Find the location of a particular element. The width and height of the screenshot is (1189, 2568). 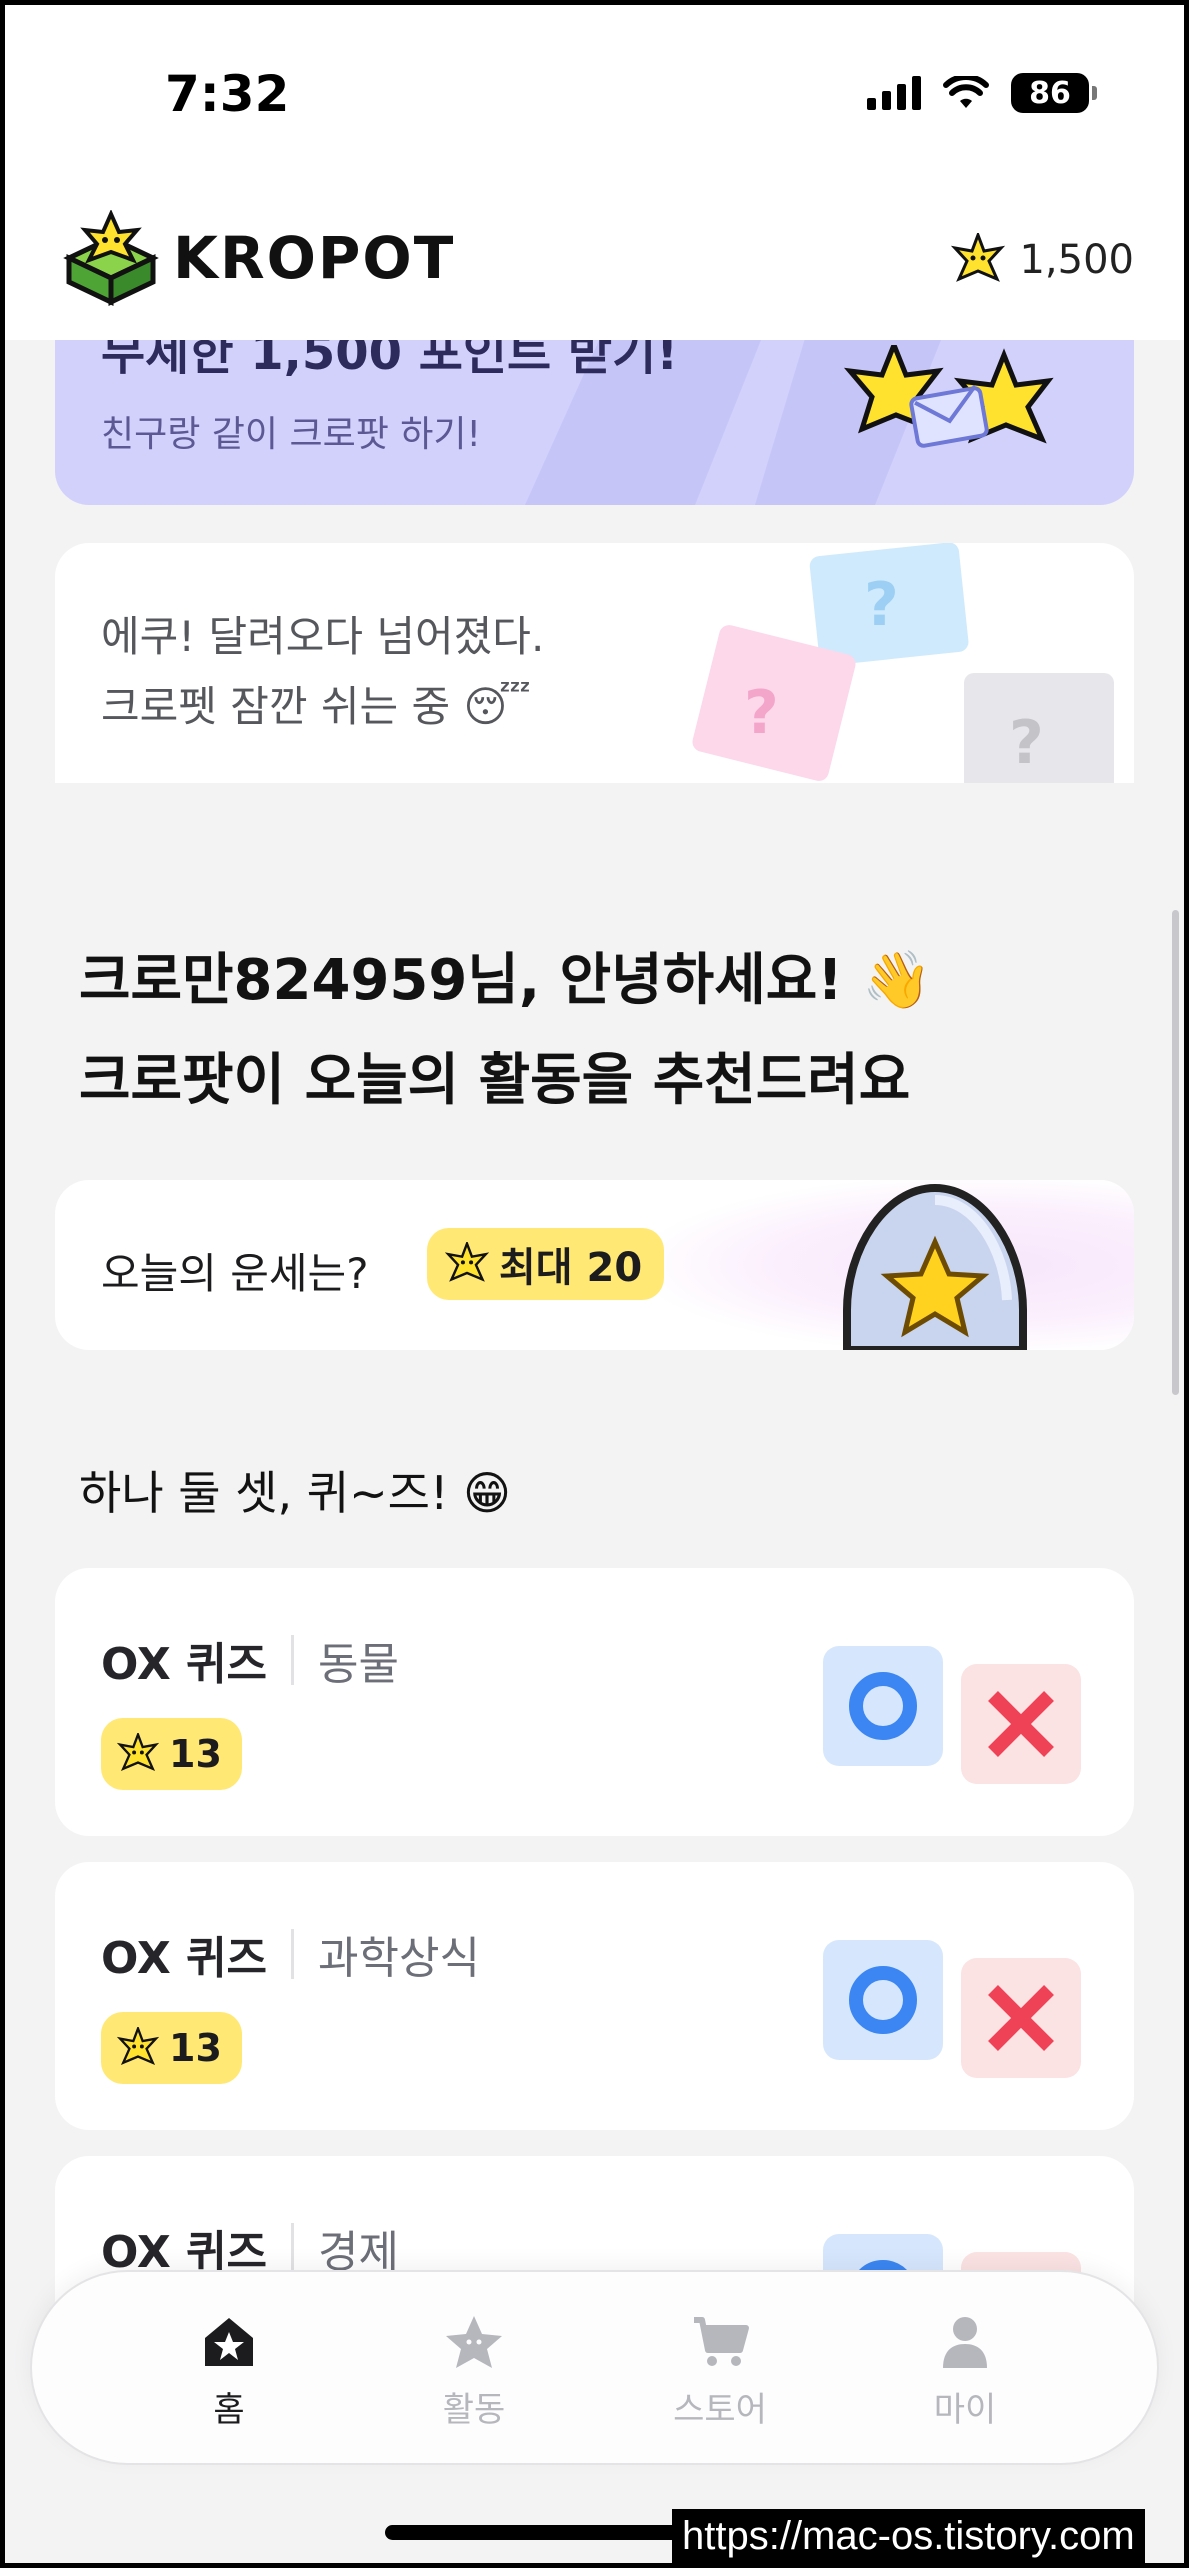

mystery-puzzle-icons: ? ? ? is located at coordinates (903, 663).